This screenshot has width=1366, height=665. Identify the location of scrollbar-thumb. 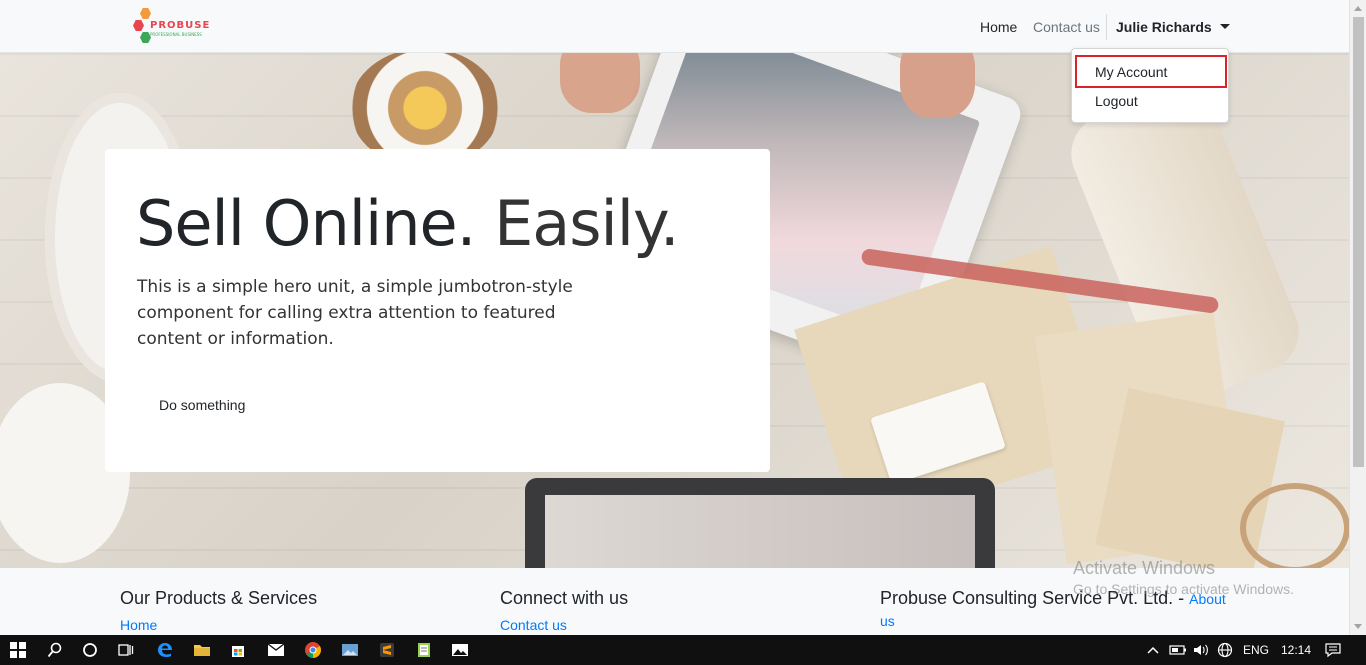
(1358, 242).